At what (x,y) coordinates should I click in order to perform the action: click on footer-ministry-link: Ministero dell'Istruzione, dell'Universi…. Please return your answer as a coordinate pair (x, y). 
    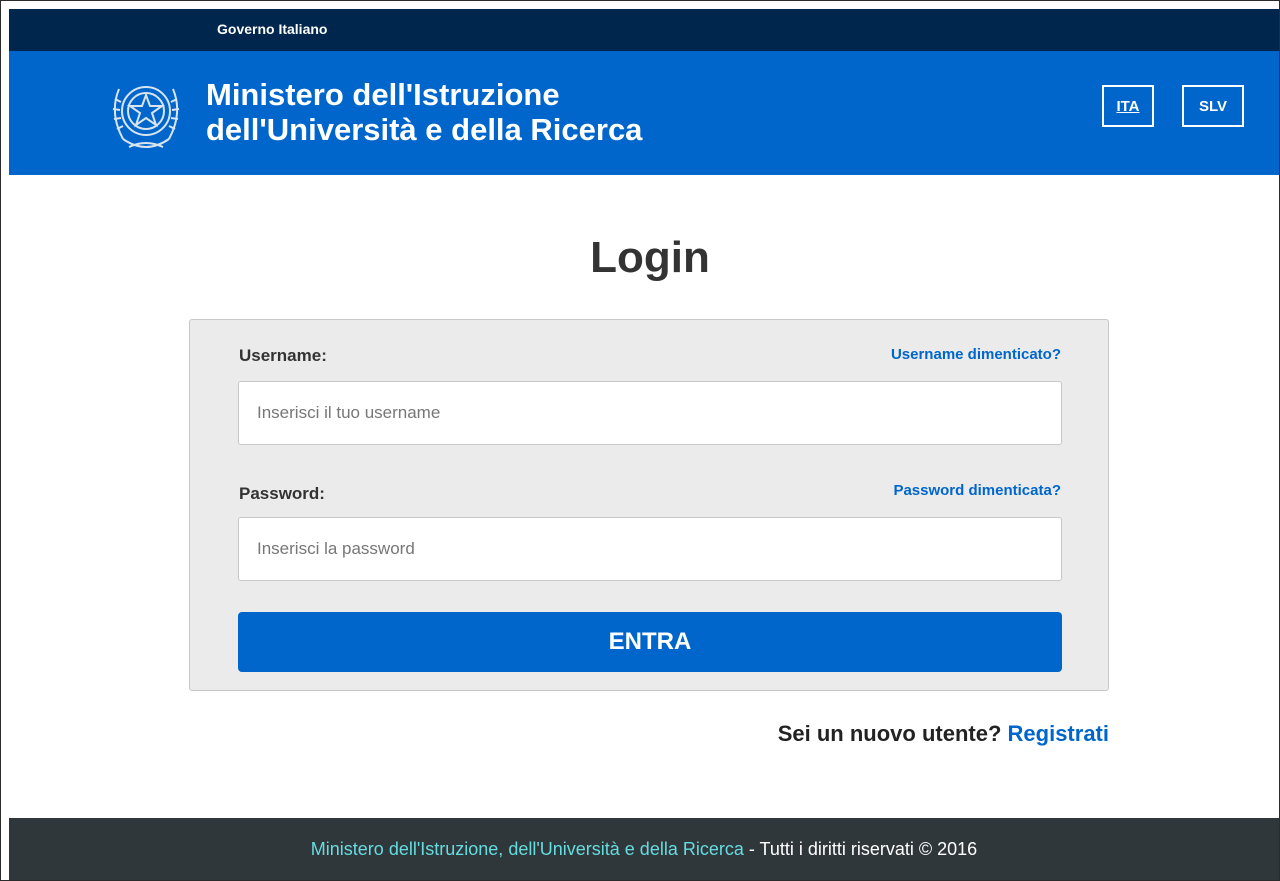
    Looking at the image, I should click on (527, 849).